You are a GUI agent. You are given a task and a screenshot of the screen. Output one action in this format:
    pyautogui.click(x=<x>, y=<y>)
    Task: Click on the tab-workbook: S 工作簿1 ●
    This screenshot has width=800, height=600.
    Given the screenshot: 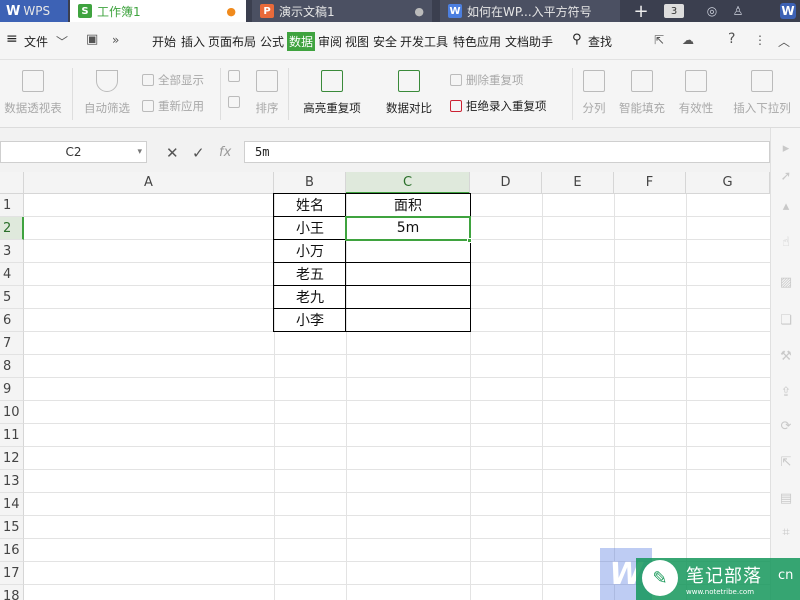 What is the action you would take?
    pyautogui.click(x=158, y=11)
    